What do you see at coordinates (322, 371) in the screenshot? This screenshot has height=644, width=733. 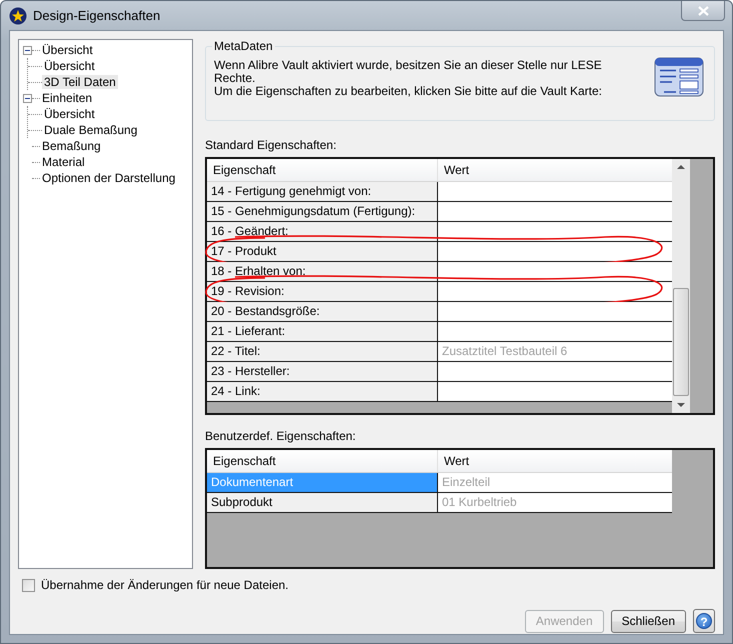 I see `table-cell: 23 - Hersteller:` at bounding box center [322, 371].